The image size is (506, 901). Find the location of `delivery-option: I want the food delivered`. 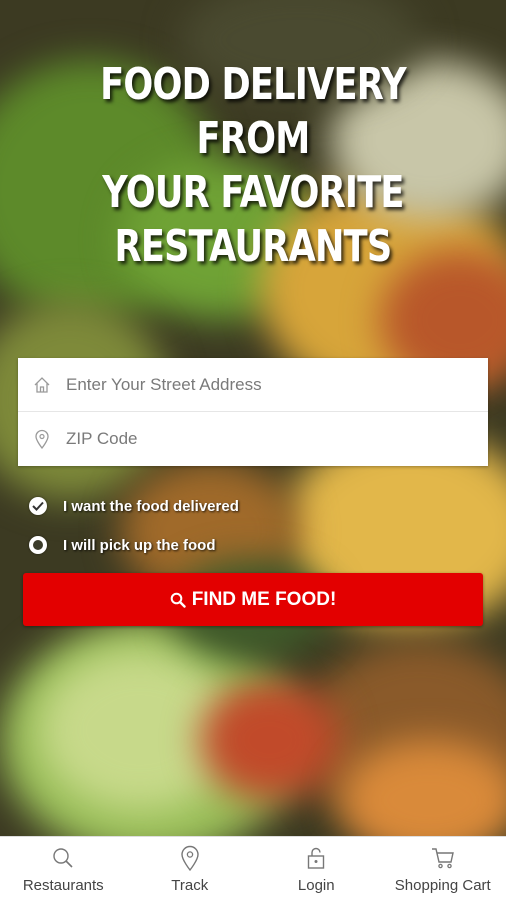

delivery-option: I want the food delivered is located at coordinates (134, 506).